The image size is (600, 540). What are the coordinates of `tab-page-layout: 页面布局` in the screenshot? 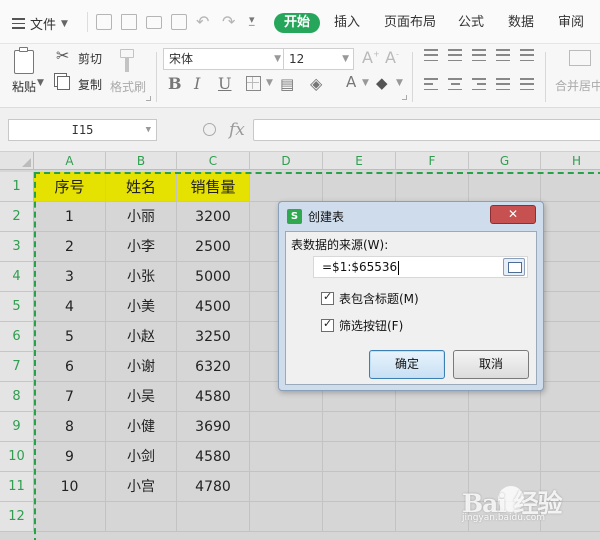 It's located at (410, 23).